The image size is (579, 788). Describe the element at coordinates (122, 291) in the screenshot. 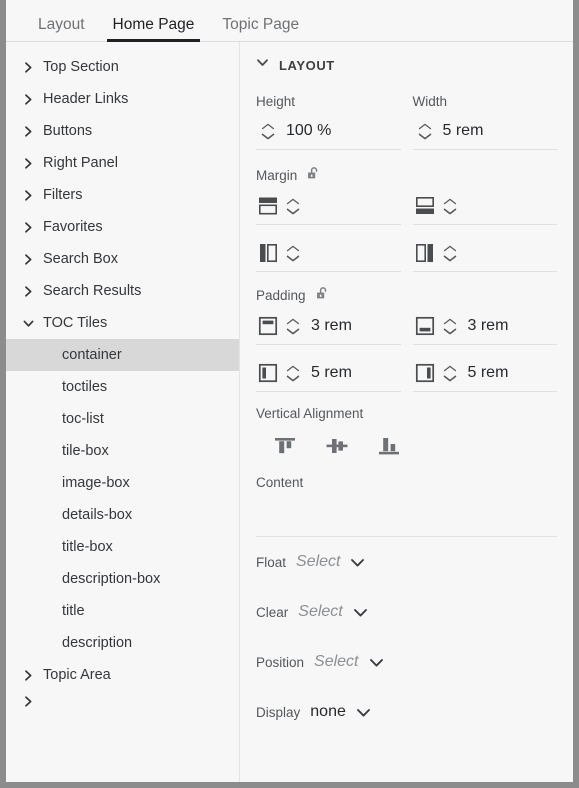

I see `sidebar-item-search-results: Search Results` at that location.